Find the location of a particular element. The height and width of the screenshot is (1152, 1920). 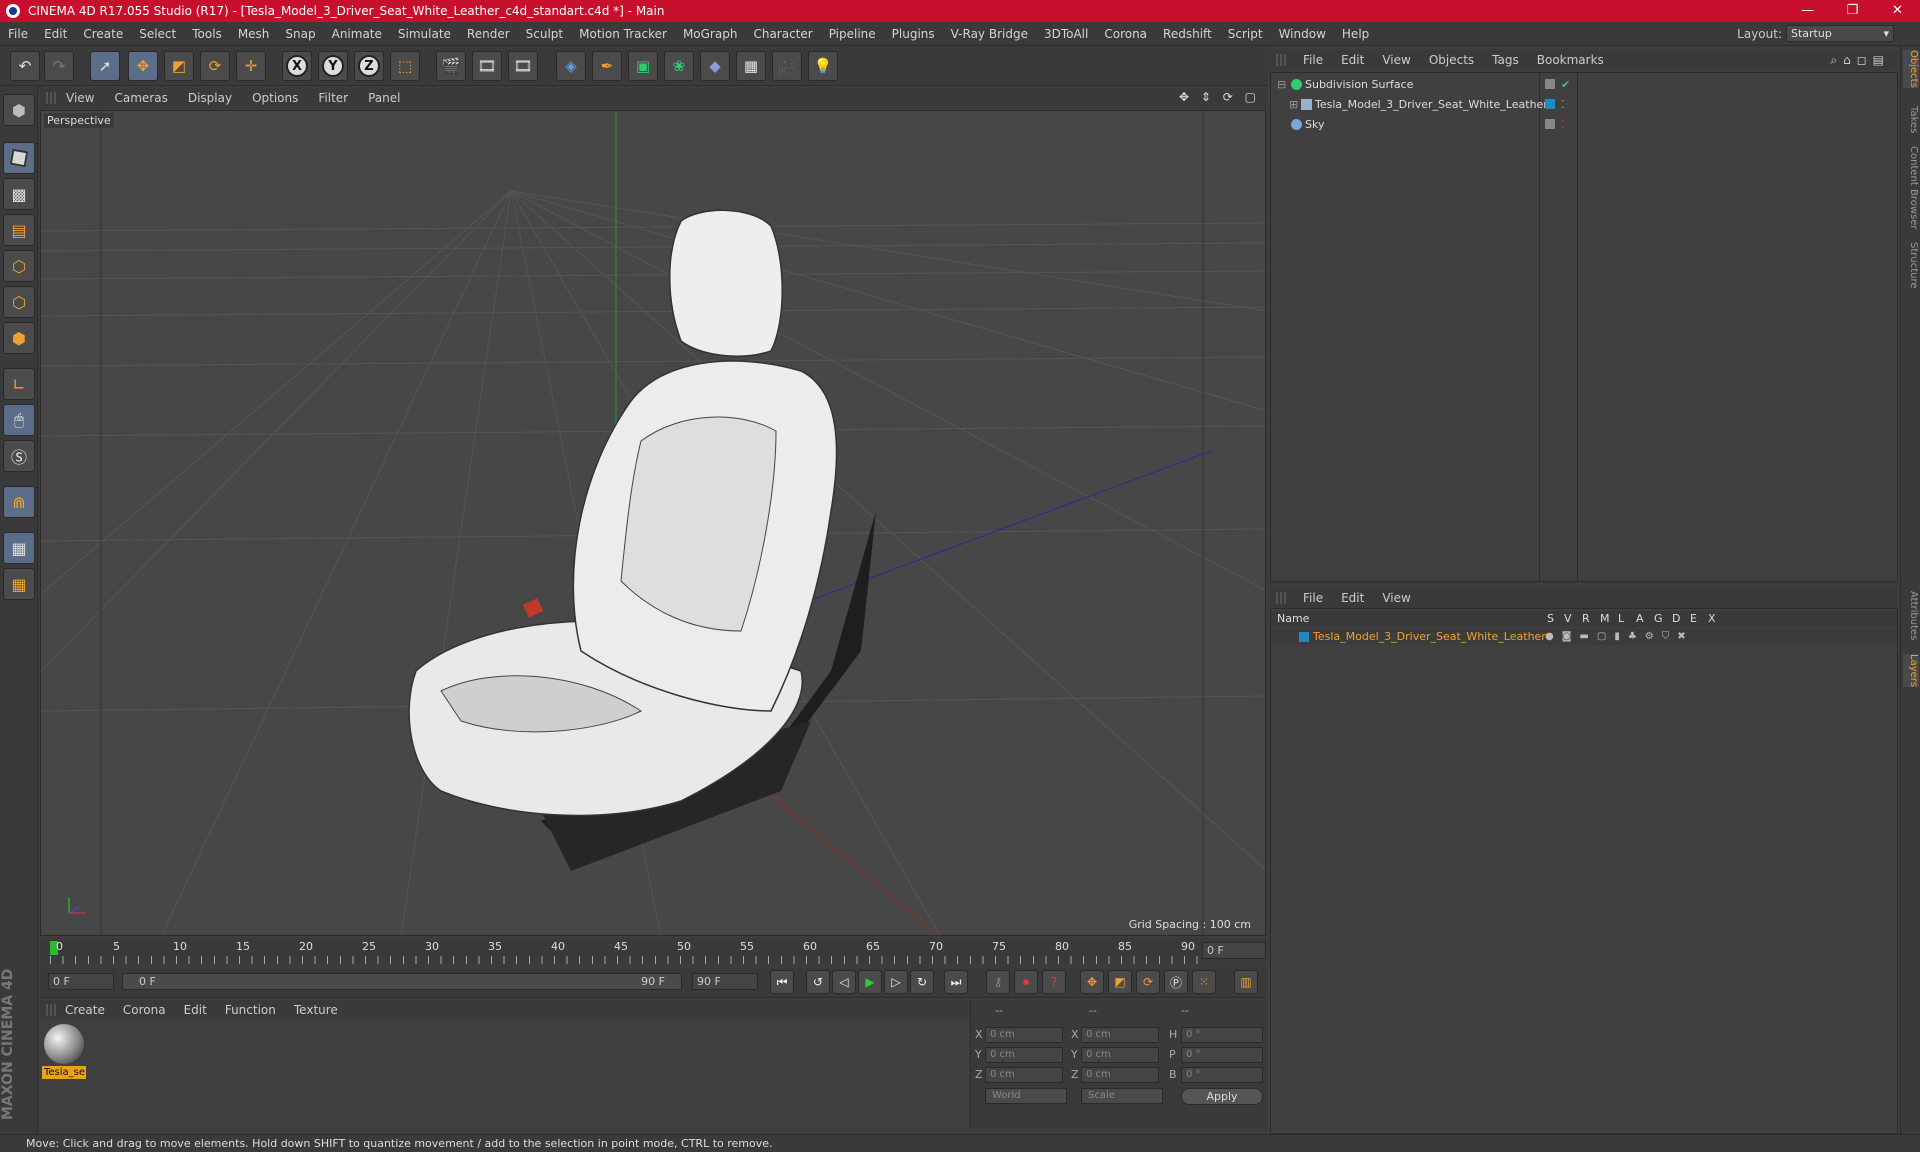

layer-col-animation: A is located at coordinates (1640, 619).